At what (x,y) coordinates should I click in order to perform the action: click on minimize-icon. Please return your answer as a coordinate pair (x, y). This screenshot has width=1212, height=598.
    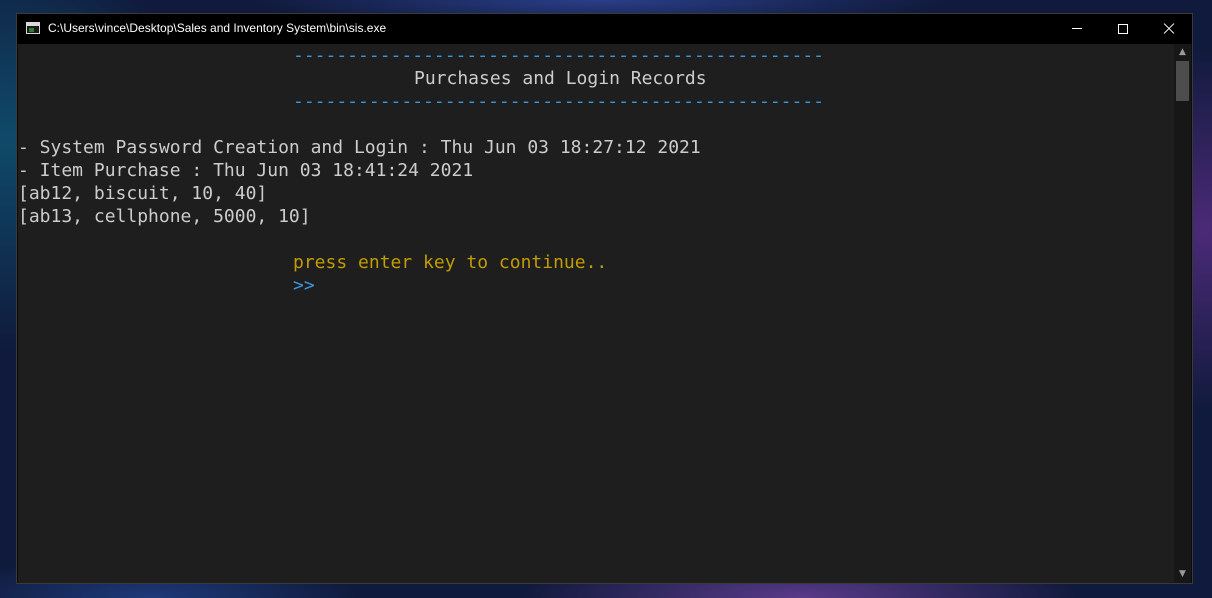
    Looking at the image, I should click on (1077, 28).